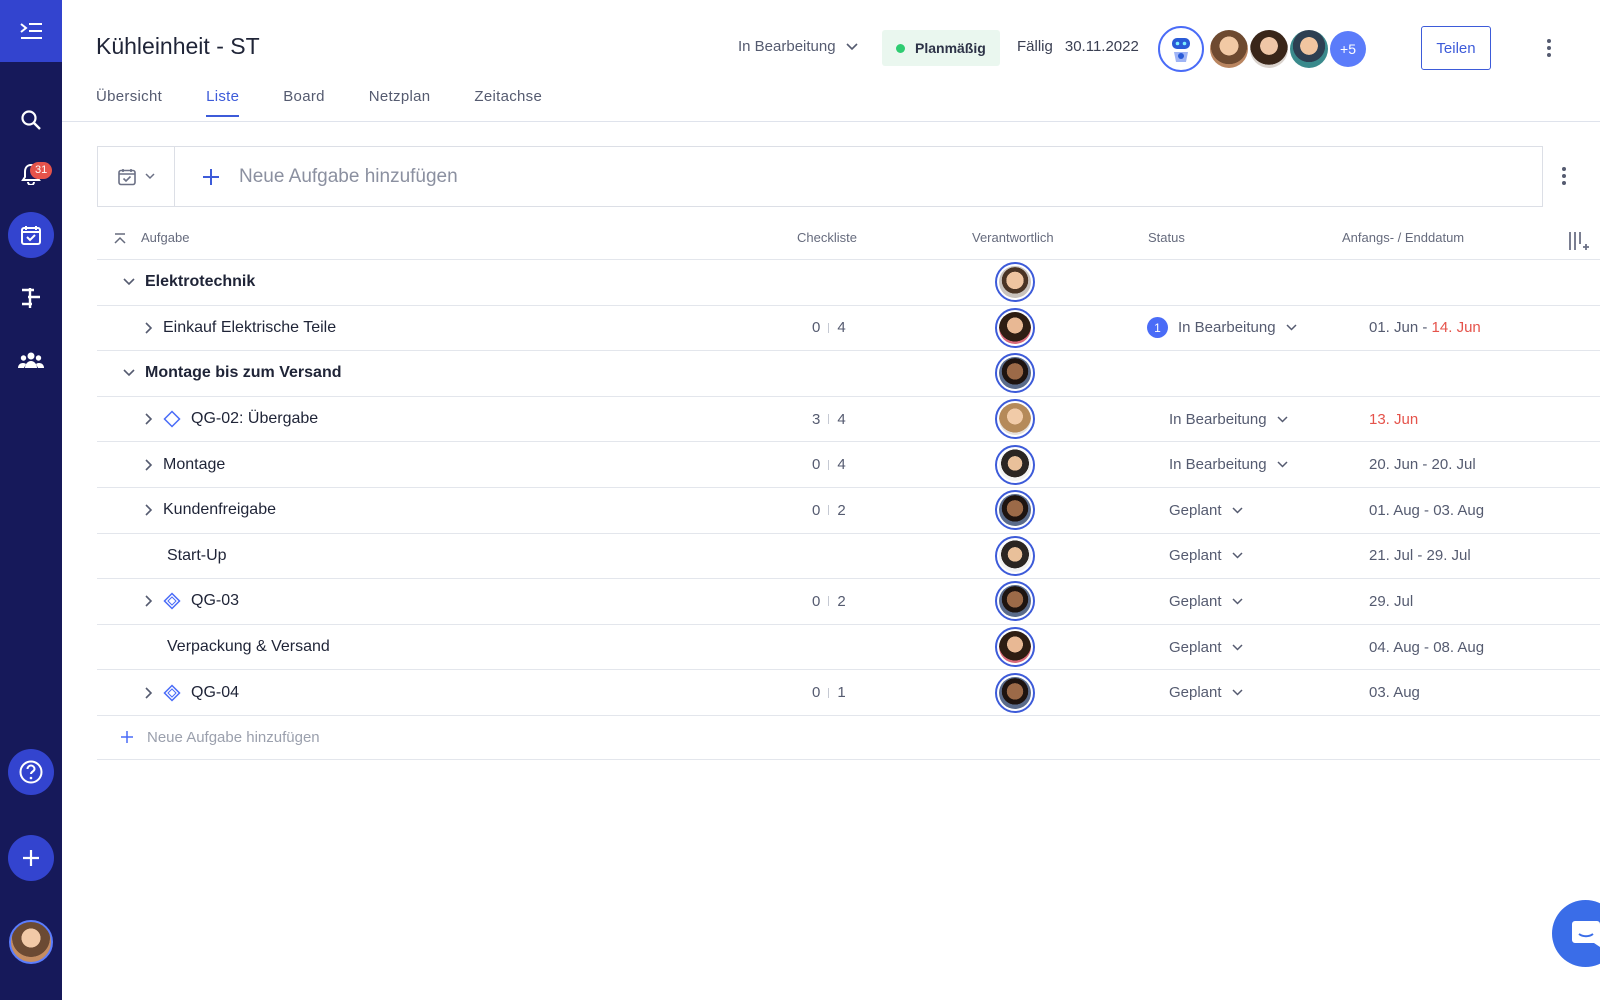 The height and width of the screenshot is (1000, 1600). I want to click on column-task: Aufgabe, so click(165, 237).